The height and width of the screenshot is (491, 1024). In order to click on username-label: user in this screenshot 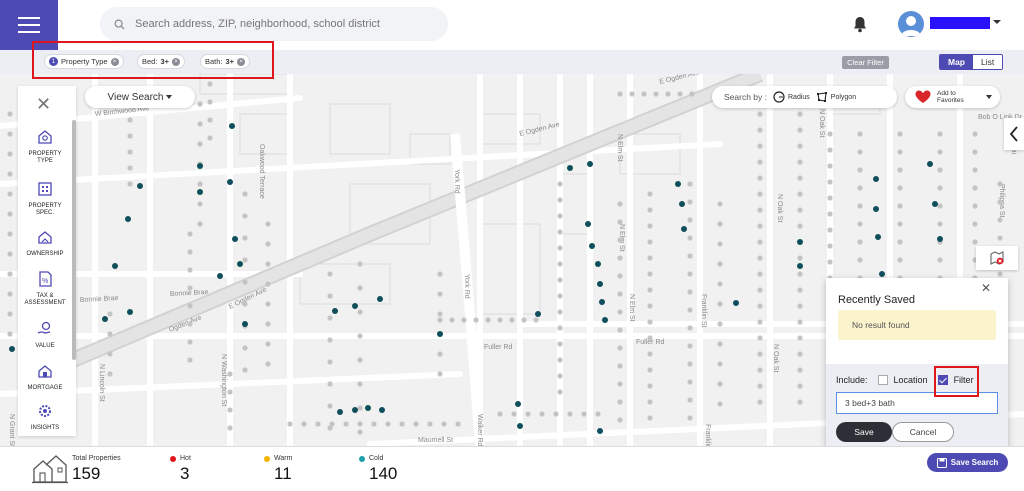, I will do `click(960, 23)`.